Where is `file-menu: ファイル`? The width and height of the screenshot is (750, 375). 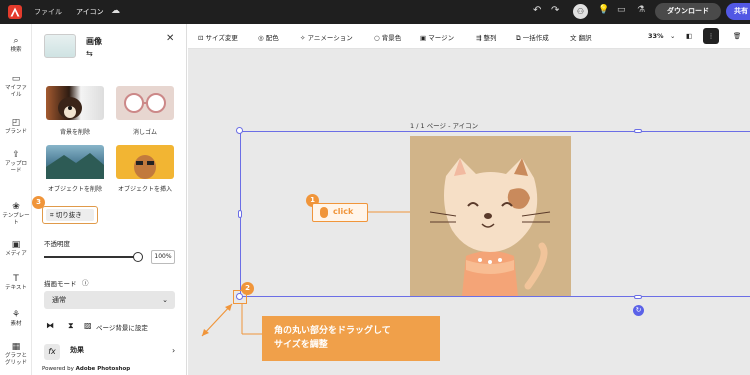 file-menu: ファイル is located at coordinates (48, 12).